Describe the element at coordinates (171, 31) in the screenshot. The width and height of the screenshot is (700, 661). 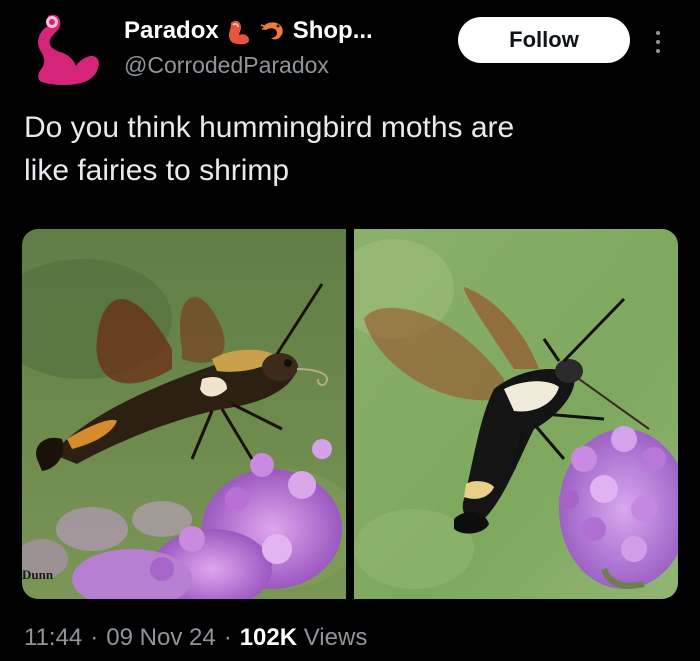
I see `author-display-name: Paradox` at that location.